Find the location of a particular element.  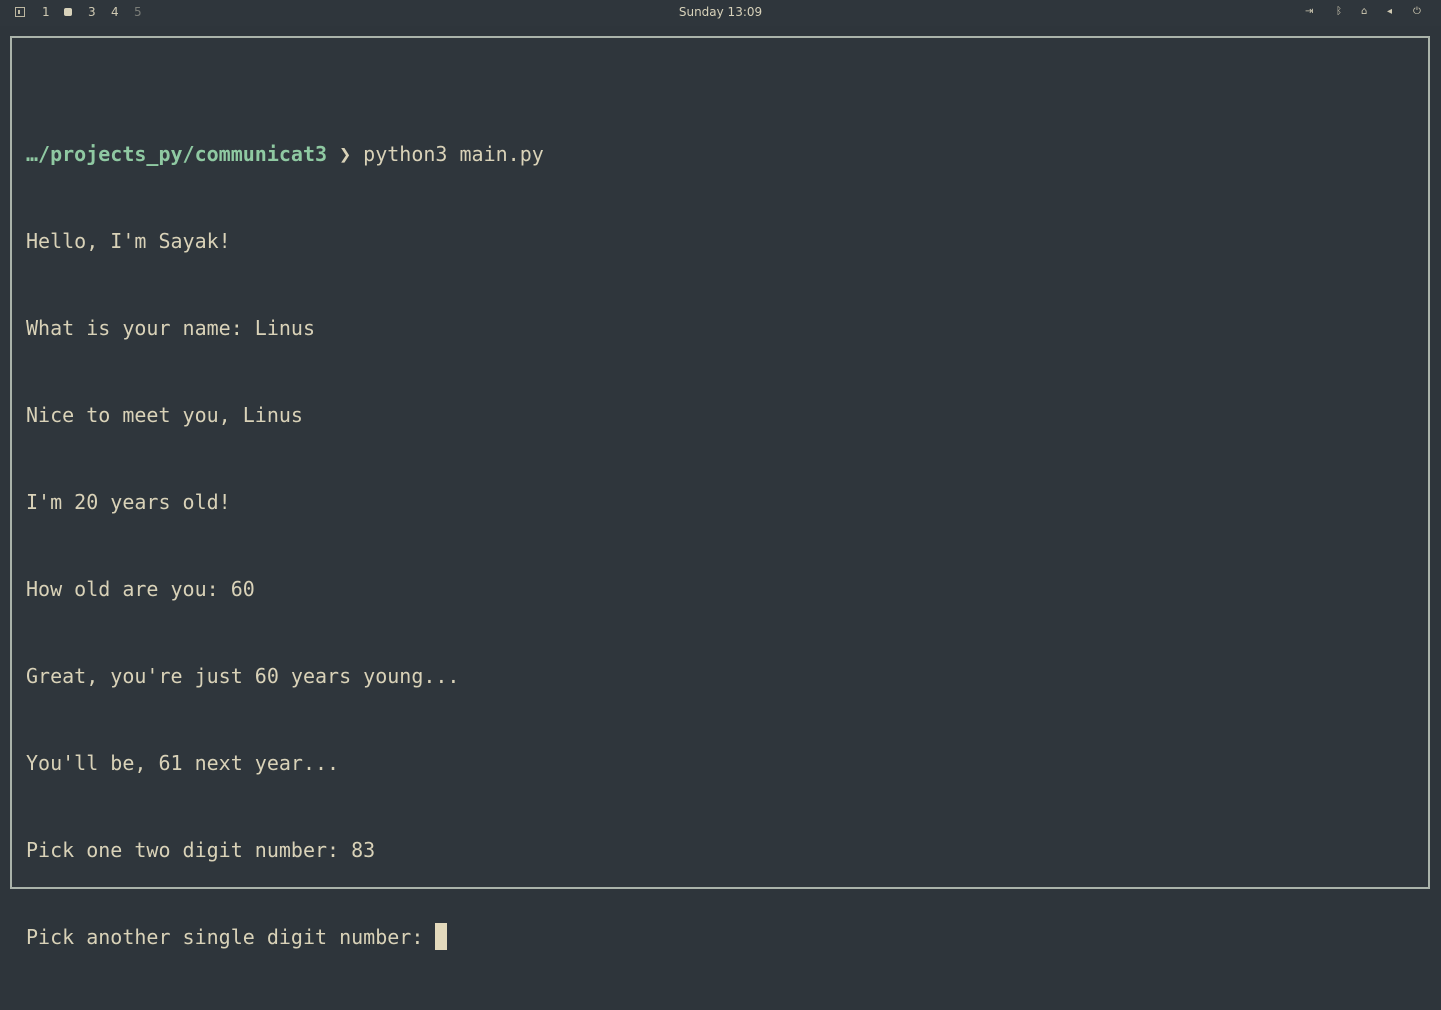

output-line: I'm 20 years old! is located at coordinates (128, 502).